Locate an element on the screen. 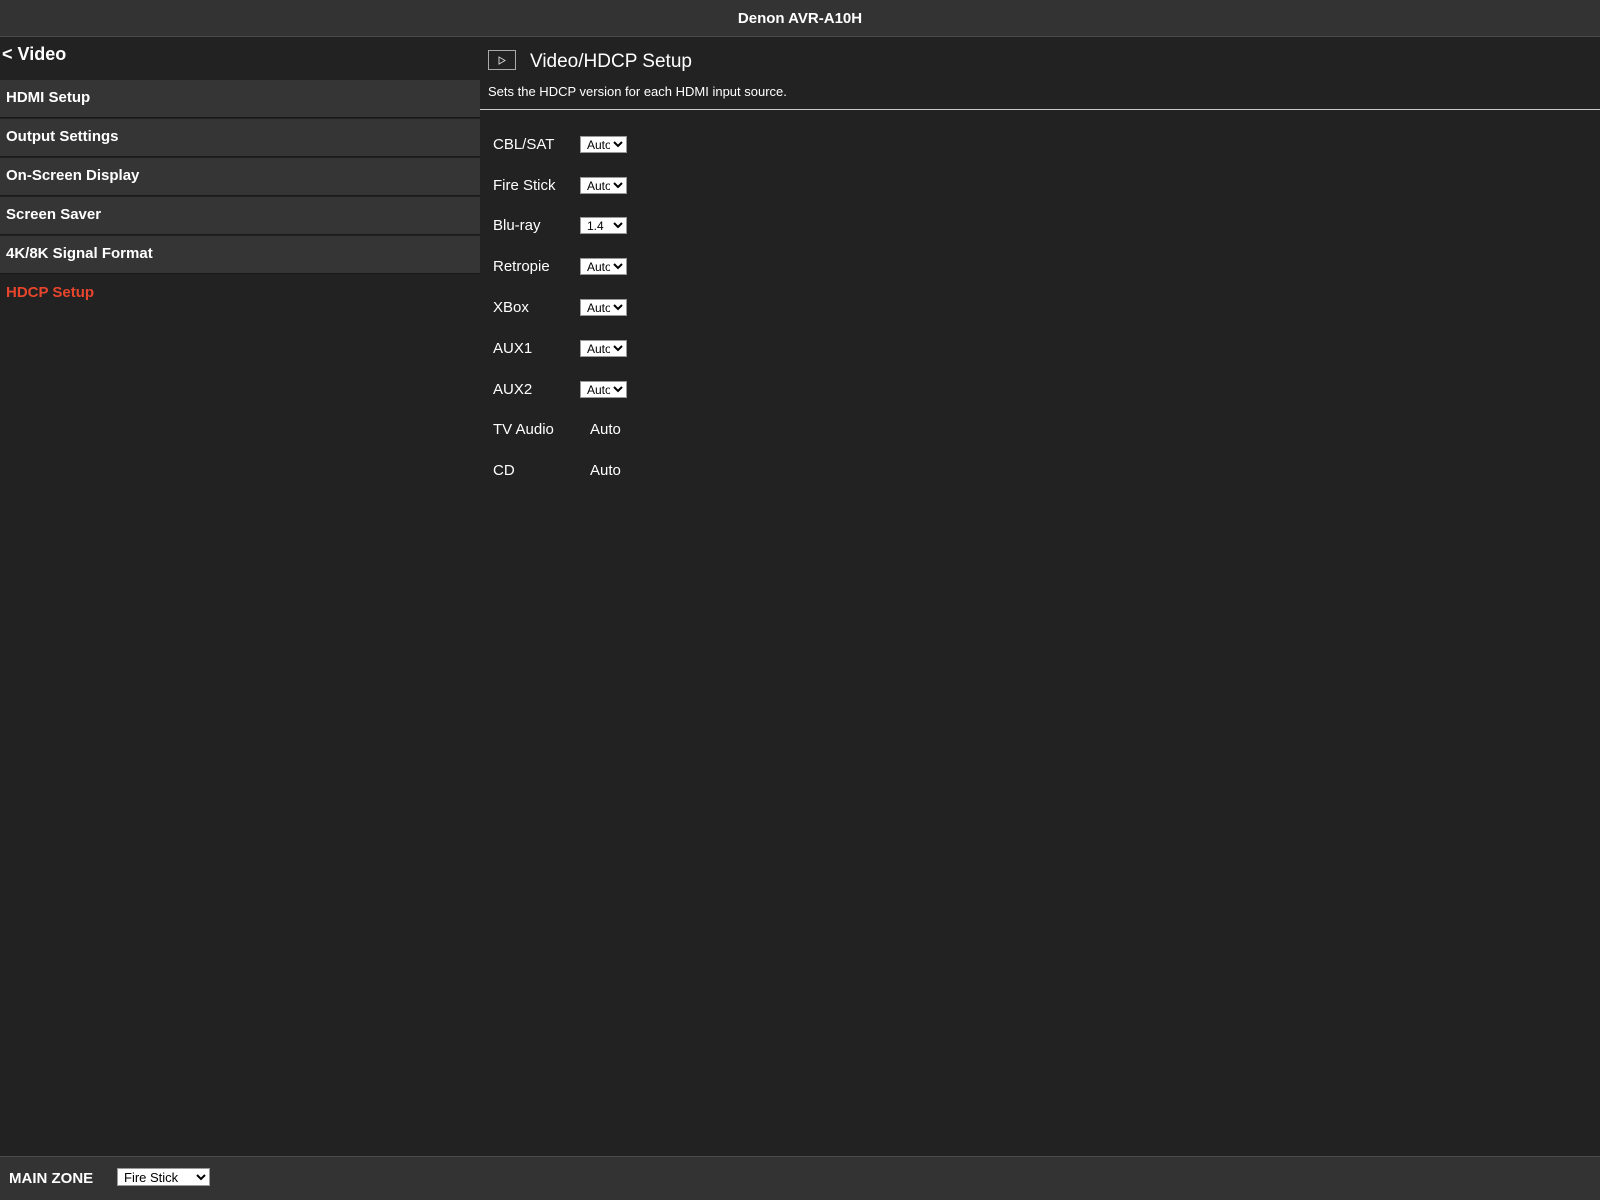  sidebar-item-on-screen-display: On-Screen Display is located at coordinates (240, 177).